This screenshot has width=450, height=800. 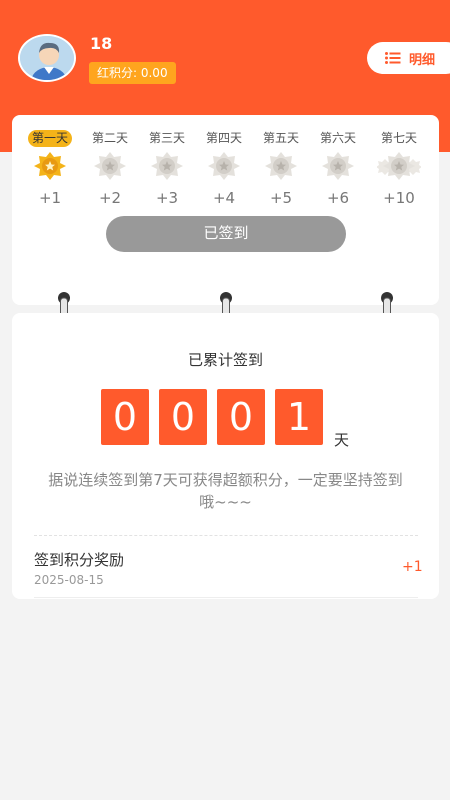 What do you see at coordinates (224, 198) in the screenshot?
I see `day-points: +4` at bounding box center [224, 198].